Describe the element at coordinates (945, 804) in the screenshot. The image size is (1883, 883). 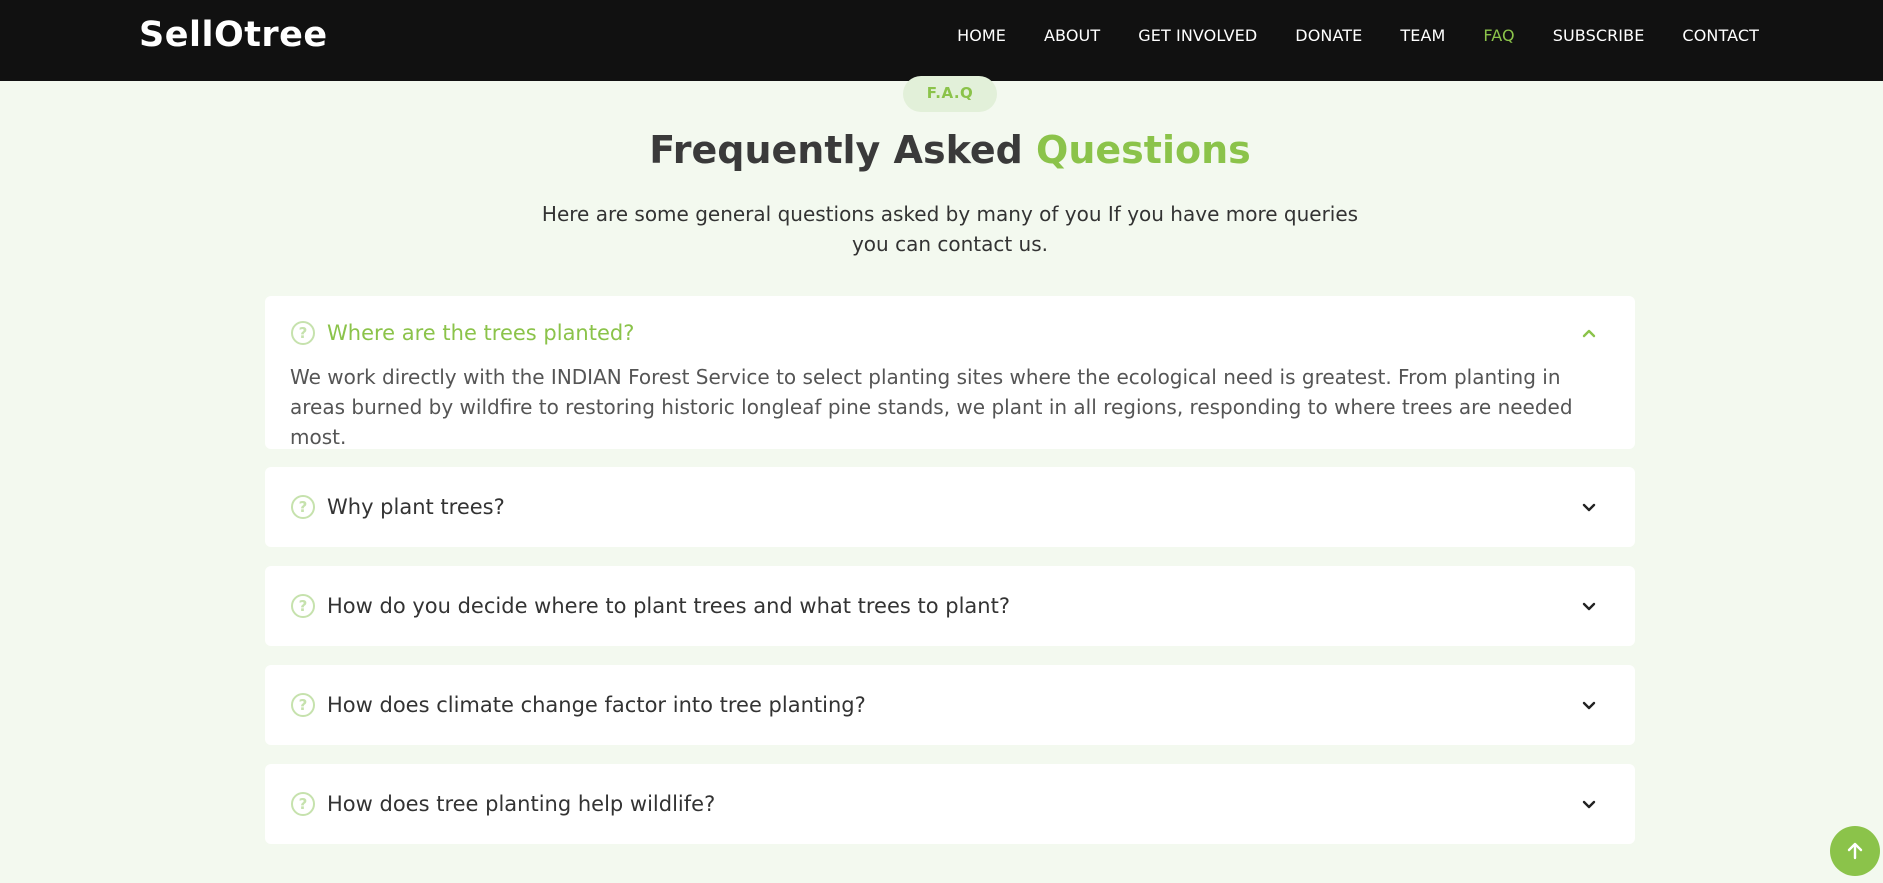
I see `faq-question-row: ? How does tree planting help wildlife?` at that location.